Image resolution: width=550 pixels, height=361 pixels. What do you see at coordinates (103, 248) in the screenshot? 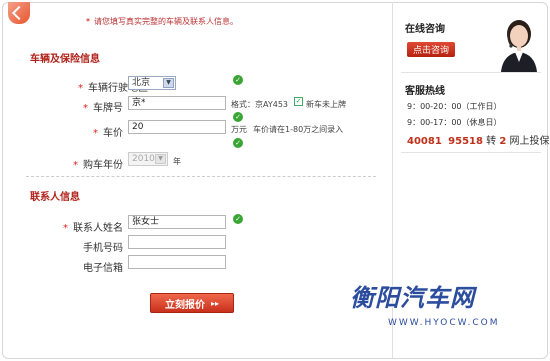
I see `mobile-label: 手机号码` at bounding box center [103, 248].